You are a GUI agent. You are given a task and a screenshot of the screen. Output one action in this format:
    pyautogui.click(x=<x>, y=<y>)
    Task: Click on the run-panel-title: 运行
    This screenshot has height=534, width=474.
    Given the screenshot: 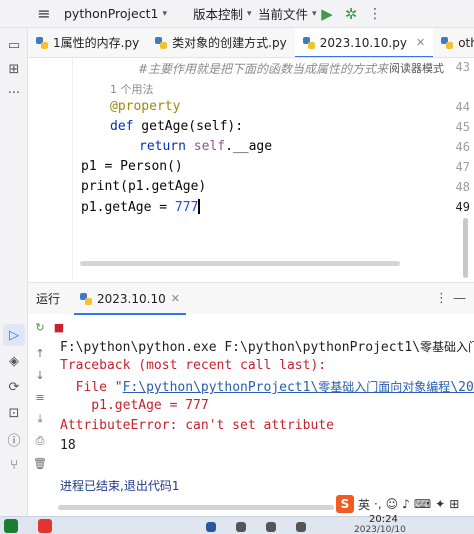 What is the action you would take?
    pyautogui.click(x=48, y=299)
    